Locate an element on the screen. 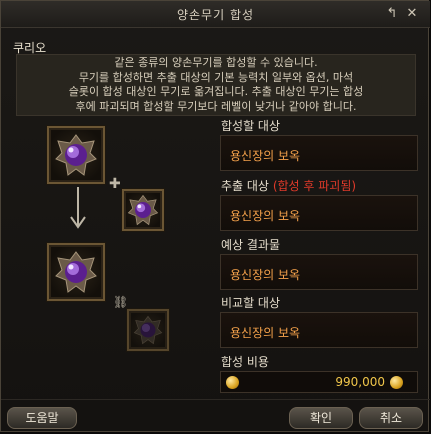 This screenshot has height=434, width=431. plus-connector-icon: ✚ is located at coordinates (115, 184).